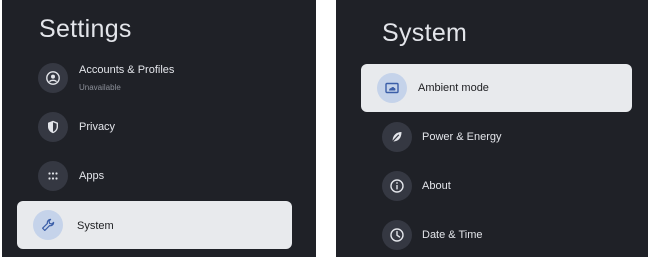  Describe the element at coordinates (53, 176) in the screenshot. I see `apps-grid-icon` at that location.